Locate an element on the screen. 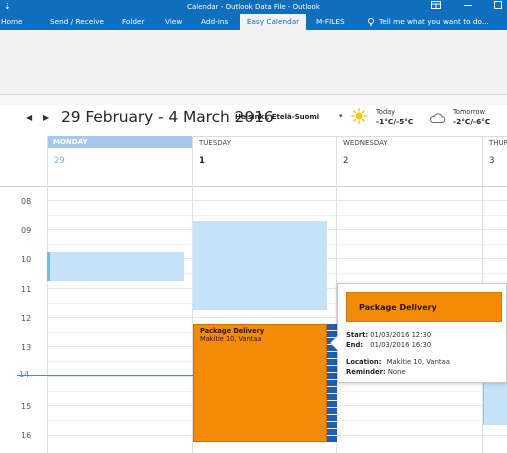  previous-week-button: ◀ is located at coordinates (29, 117).